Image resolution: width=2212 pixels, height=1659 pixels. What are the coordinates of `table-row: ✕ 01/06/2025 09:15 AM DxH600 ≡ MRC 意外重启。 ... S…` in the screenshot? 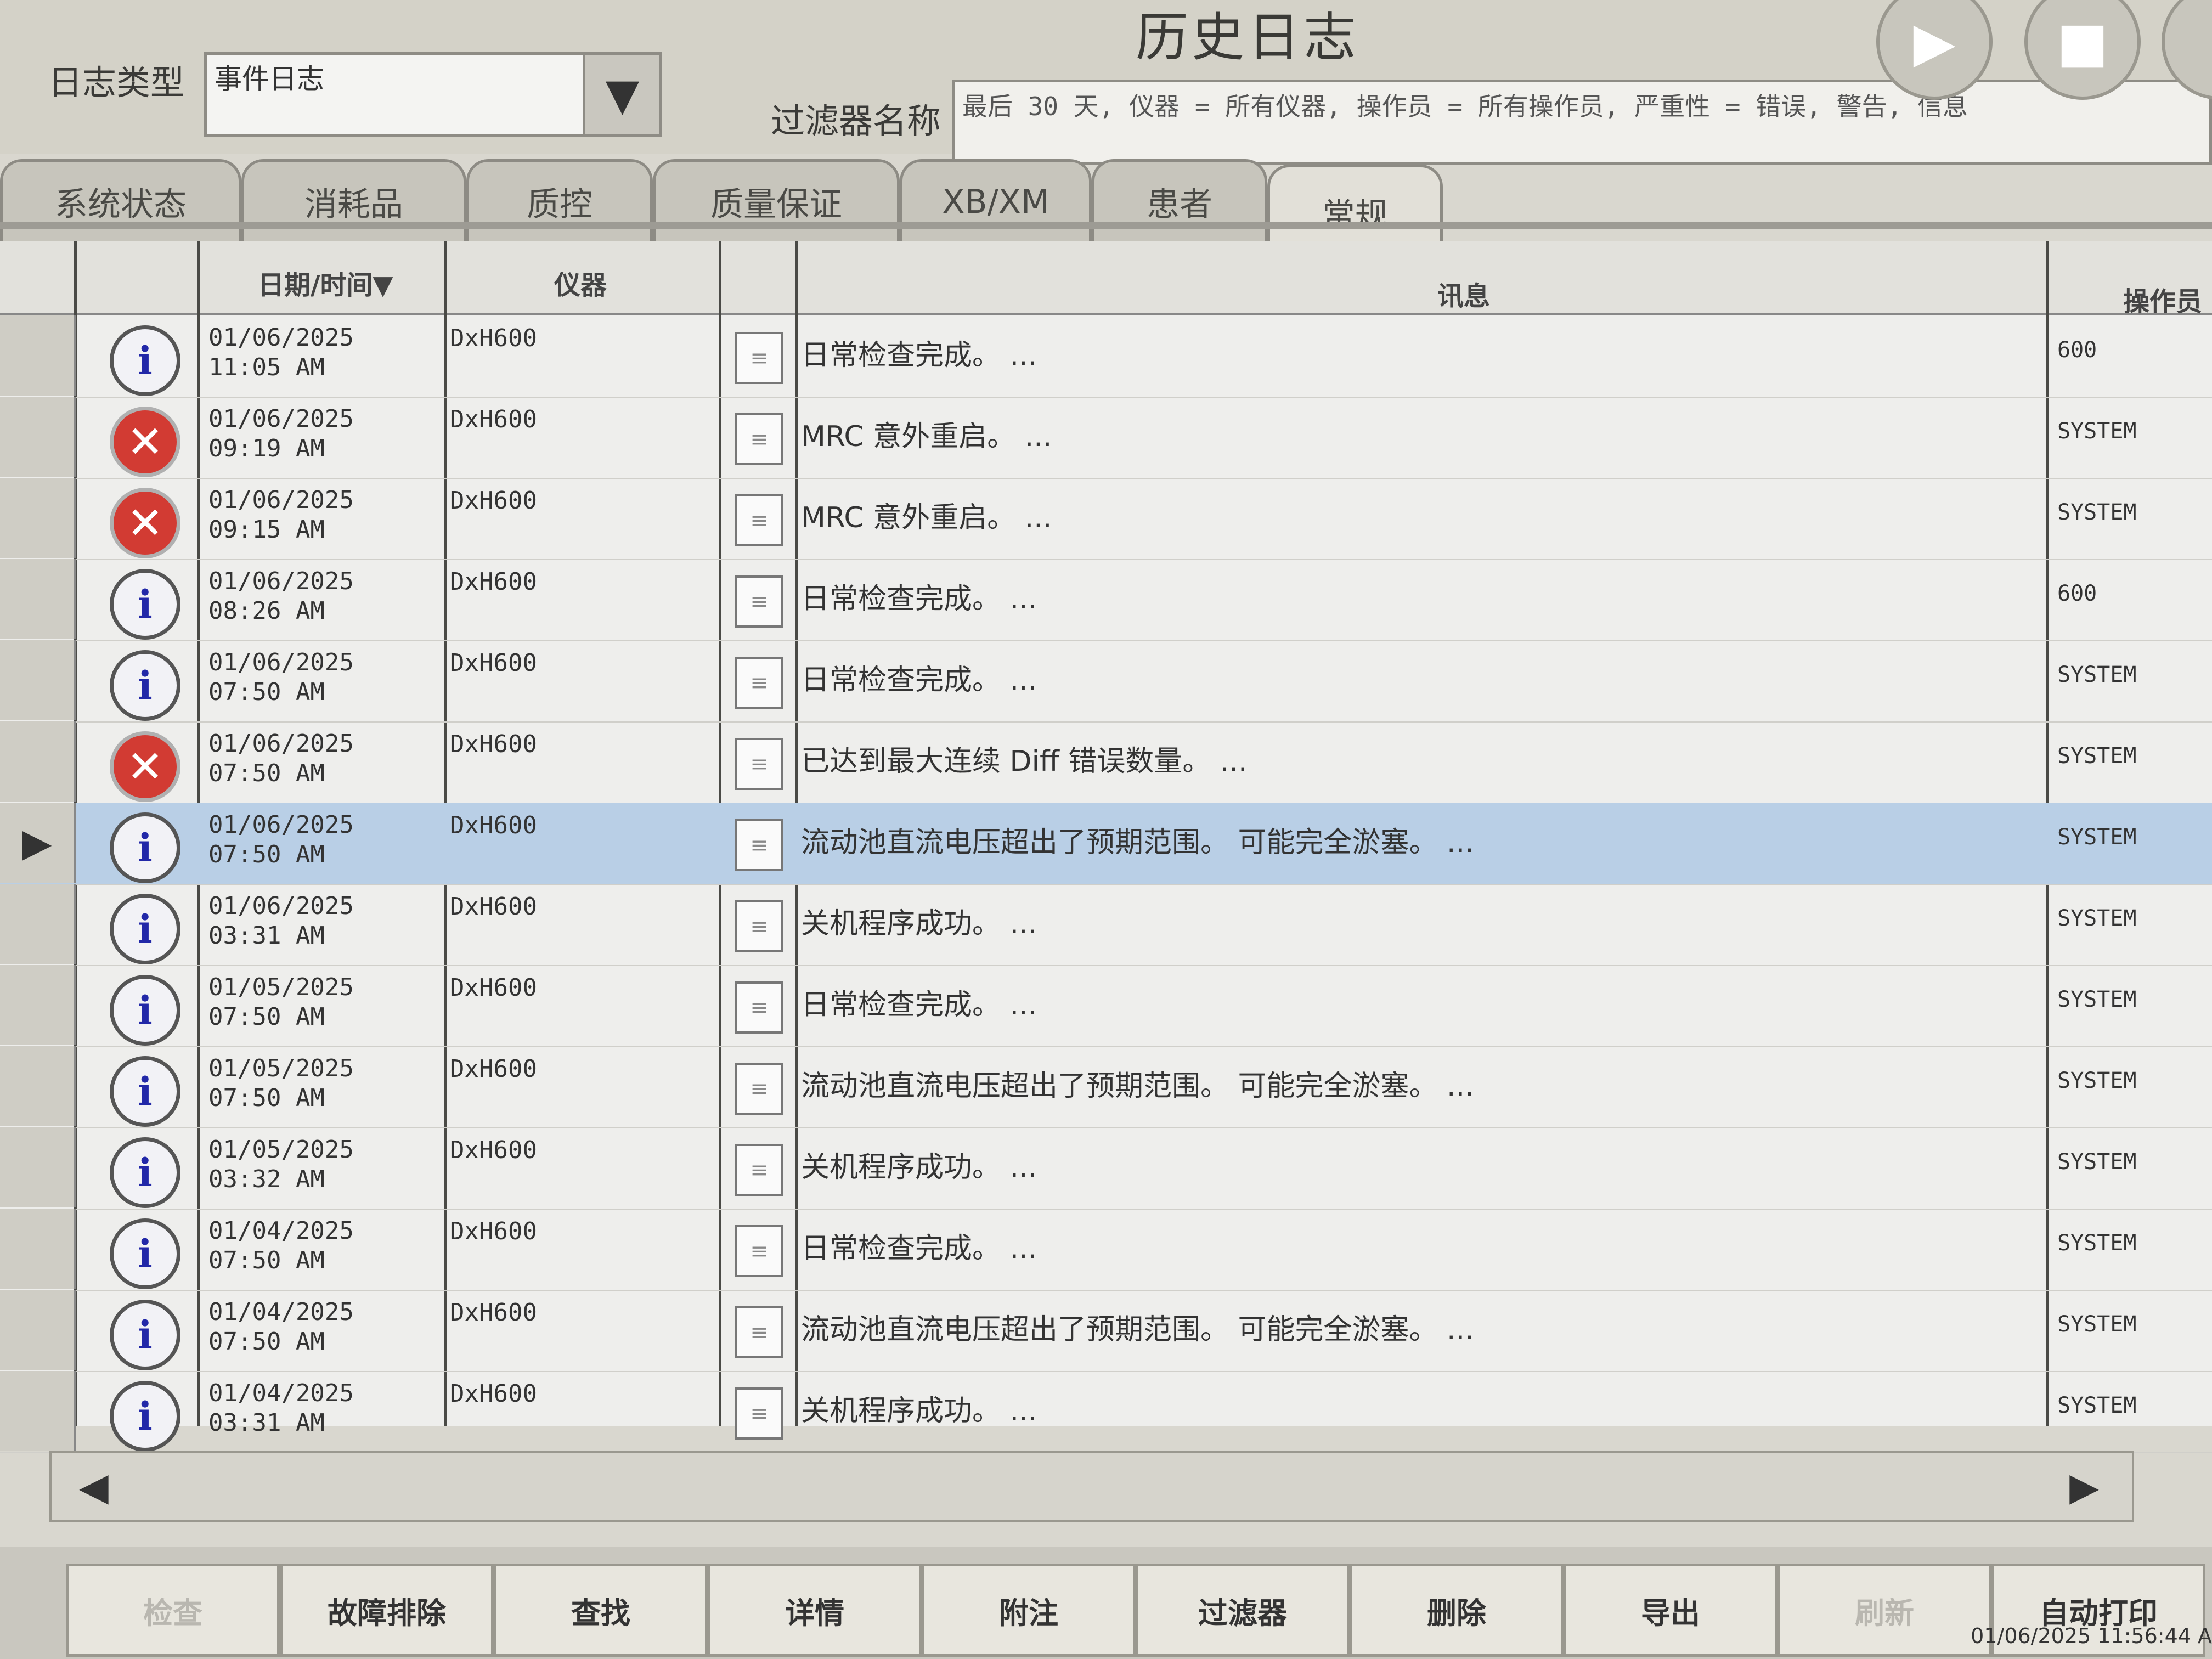 It's located at (1106, 519).